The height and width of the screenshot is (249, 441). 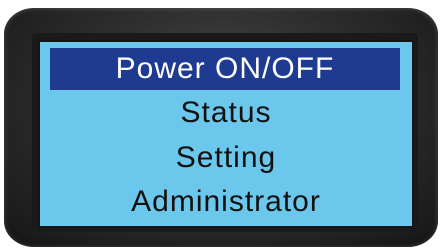 What do you see at coordinates (226, 202) in the screenshot?
I see `menu-item-administrator: Administrator` at bounding box center [226, 202].